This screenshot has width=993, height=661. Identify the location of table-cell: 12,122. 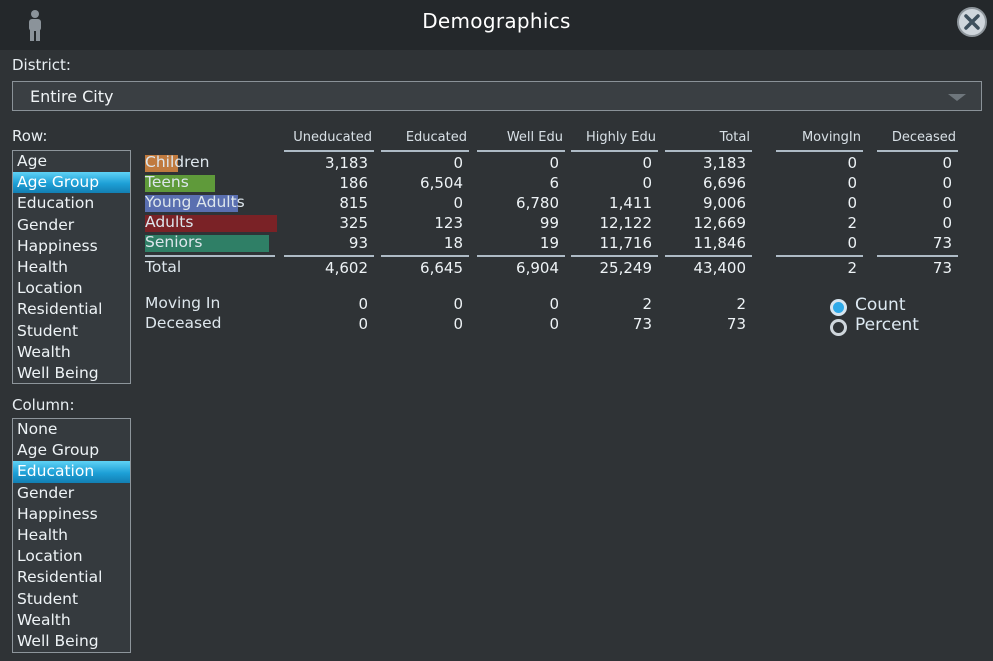
(626, 223).